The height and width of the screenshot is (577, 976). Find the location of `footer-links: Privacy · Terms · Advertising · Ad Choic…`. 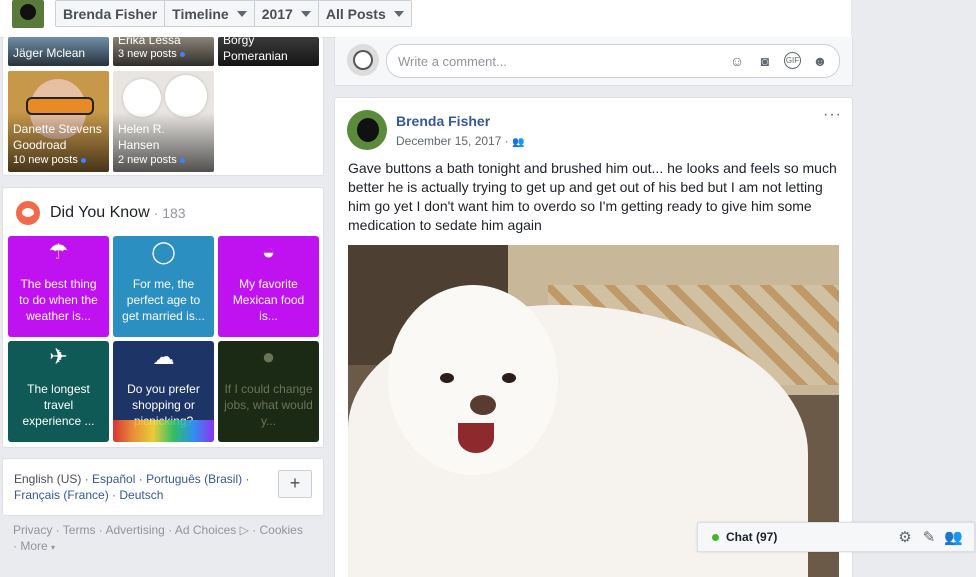

footer-links: Privacy · Terms · Advertising · Ad Choic… is located at coordinates (158, 538).